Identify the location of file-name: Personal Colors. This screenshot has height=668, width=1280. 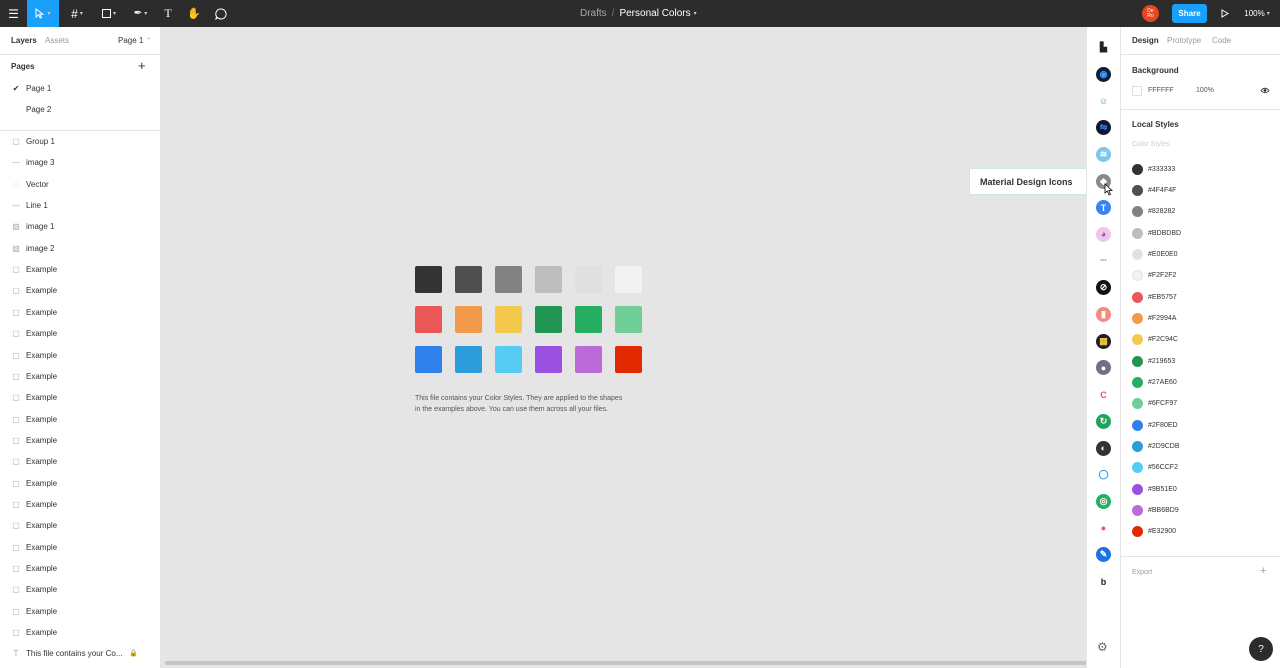
(654, 13).